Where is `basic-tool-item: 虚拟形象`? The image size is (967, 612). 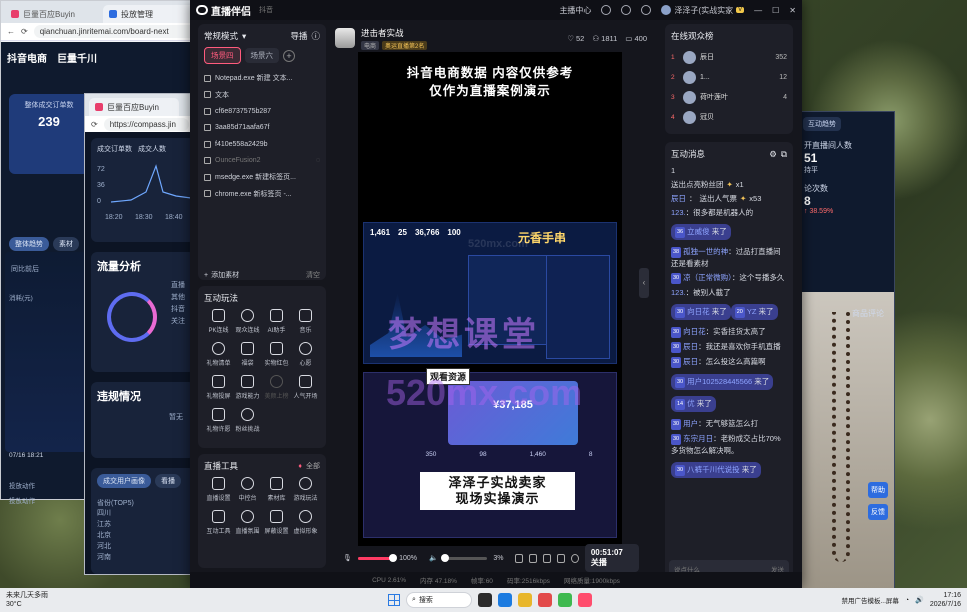 basic-tool-item: 虚拟形象 is located at coordinates (305, 522).